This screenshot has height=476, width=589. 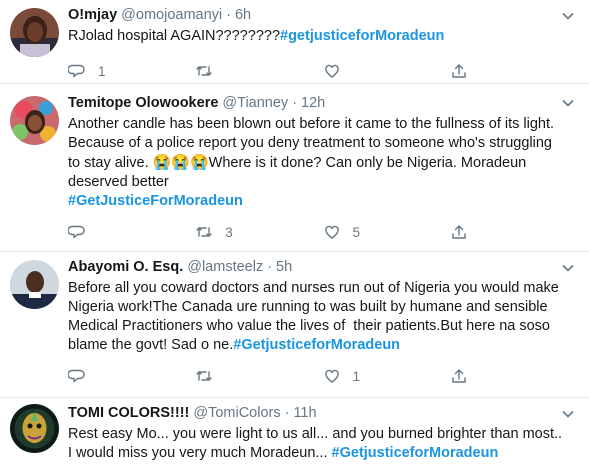 I want to click on retweet-count: 3, so click(x=229, y=232).